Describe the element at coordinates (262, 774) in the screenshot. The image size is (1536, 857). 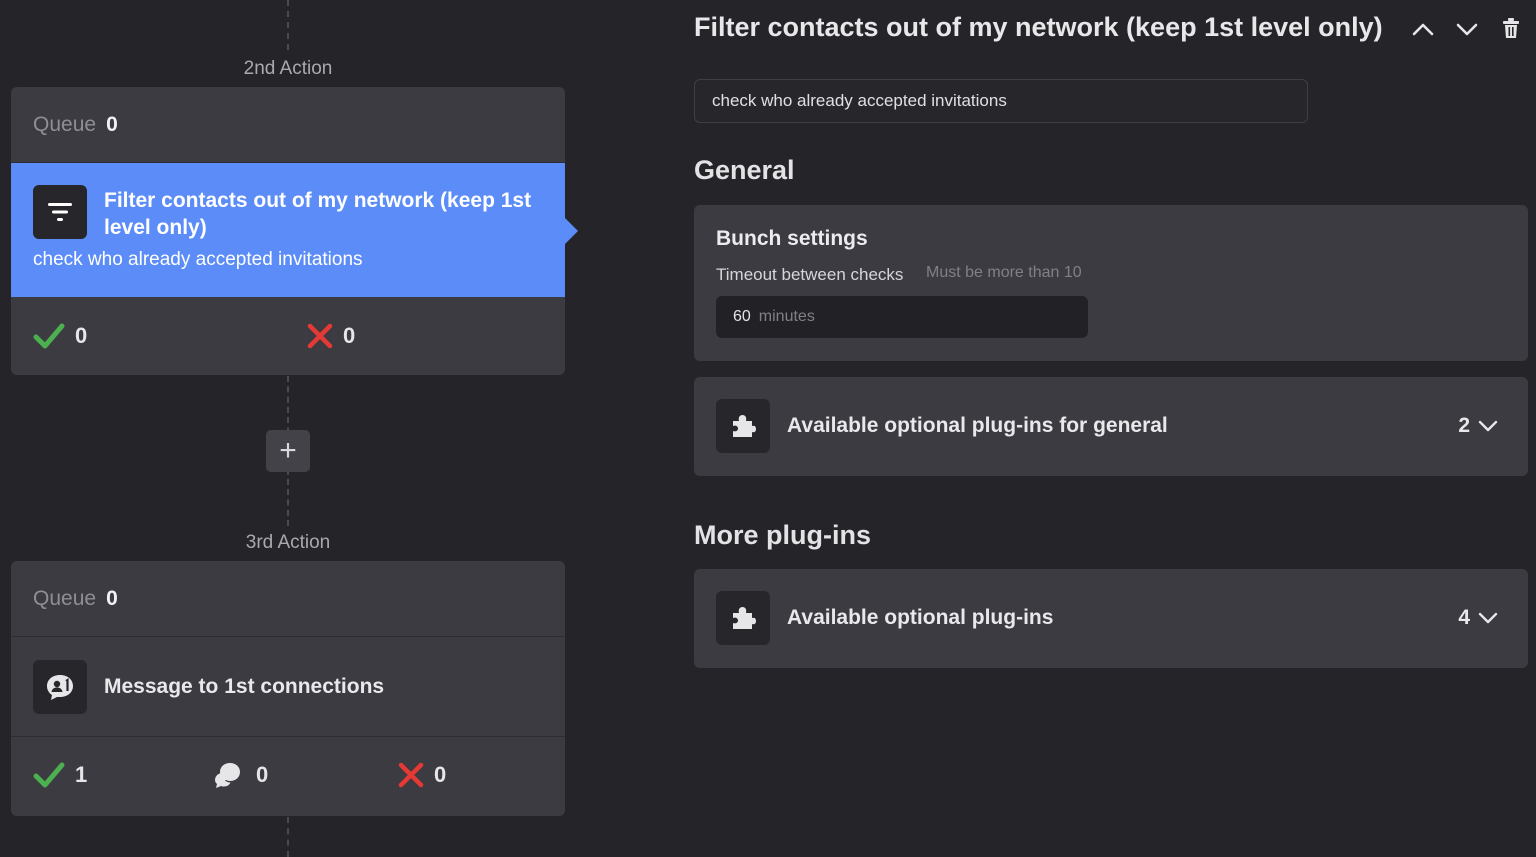
I see `stat-replied-count: 0` at that location.